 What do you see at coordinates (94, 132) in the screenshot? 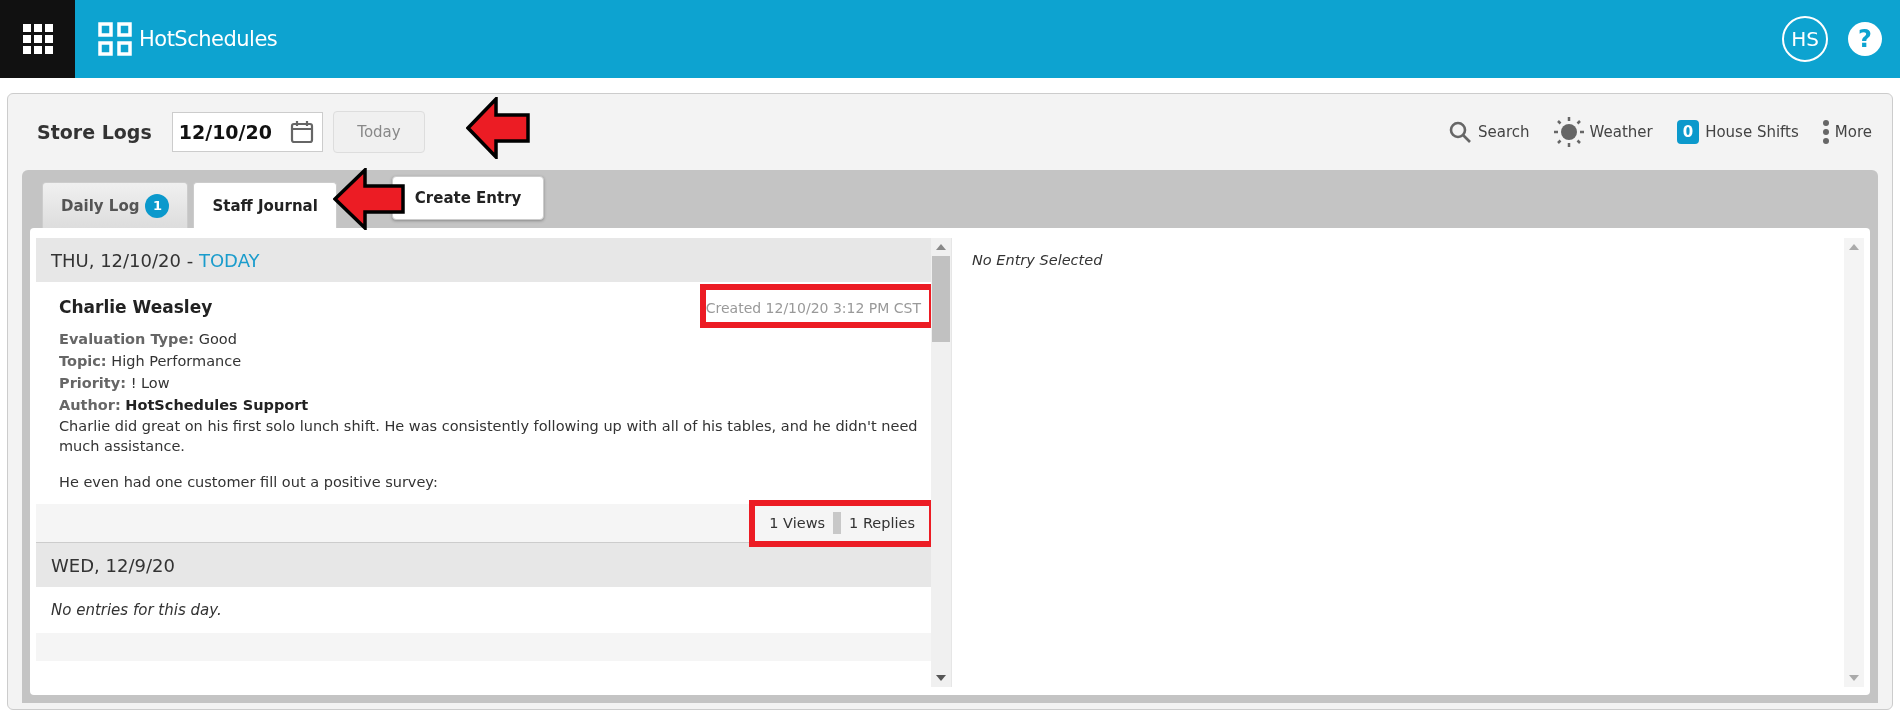
I see `page-title: Store Logs` at bounding box center [94, 132].